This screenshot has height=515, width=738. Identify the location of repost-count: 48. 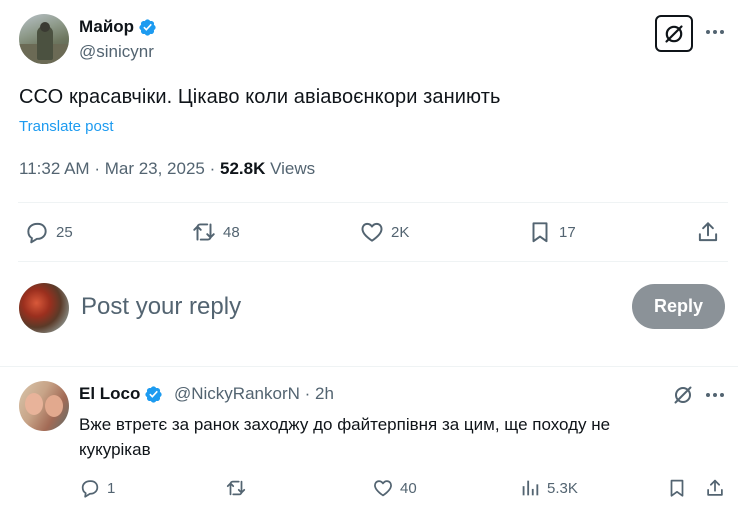
(231, 232).